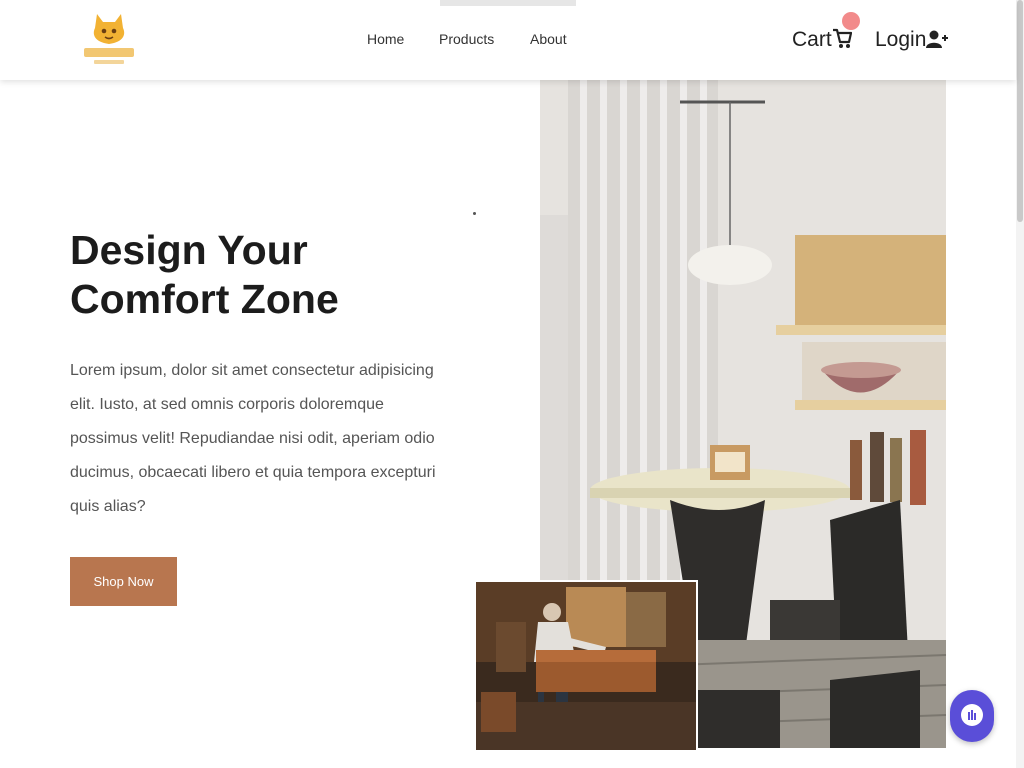 The width and height of the screenshot is (1024, 768). What do you see at coordinates (900, 40) in the screenshot?
I see `login-link: Login` at bounding box center [900, 40].